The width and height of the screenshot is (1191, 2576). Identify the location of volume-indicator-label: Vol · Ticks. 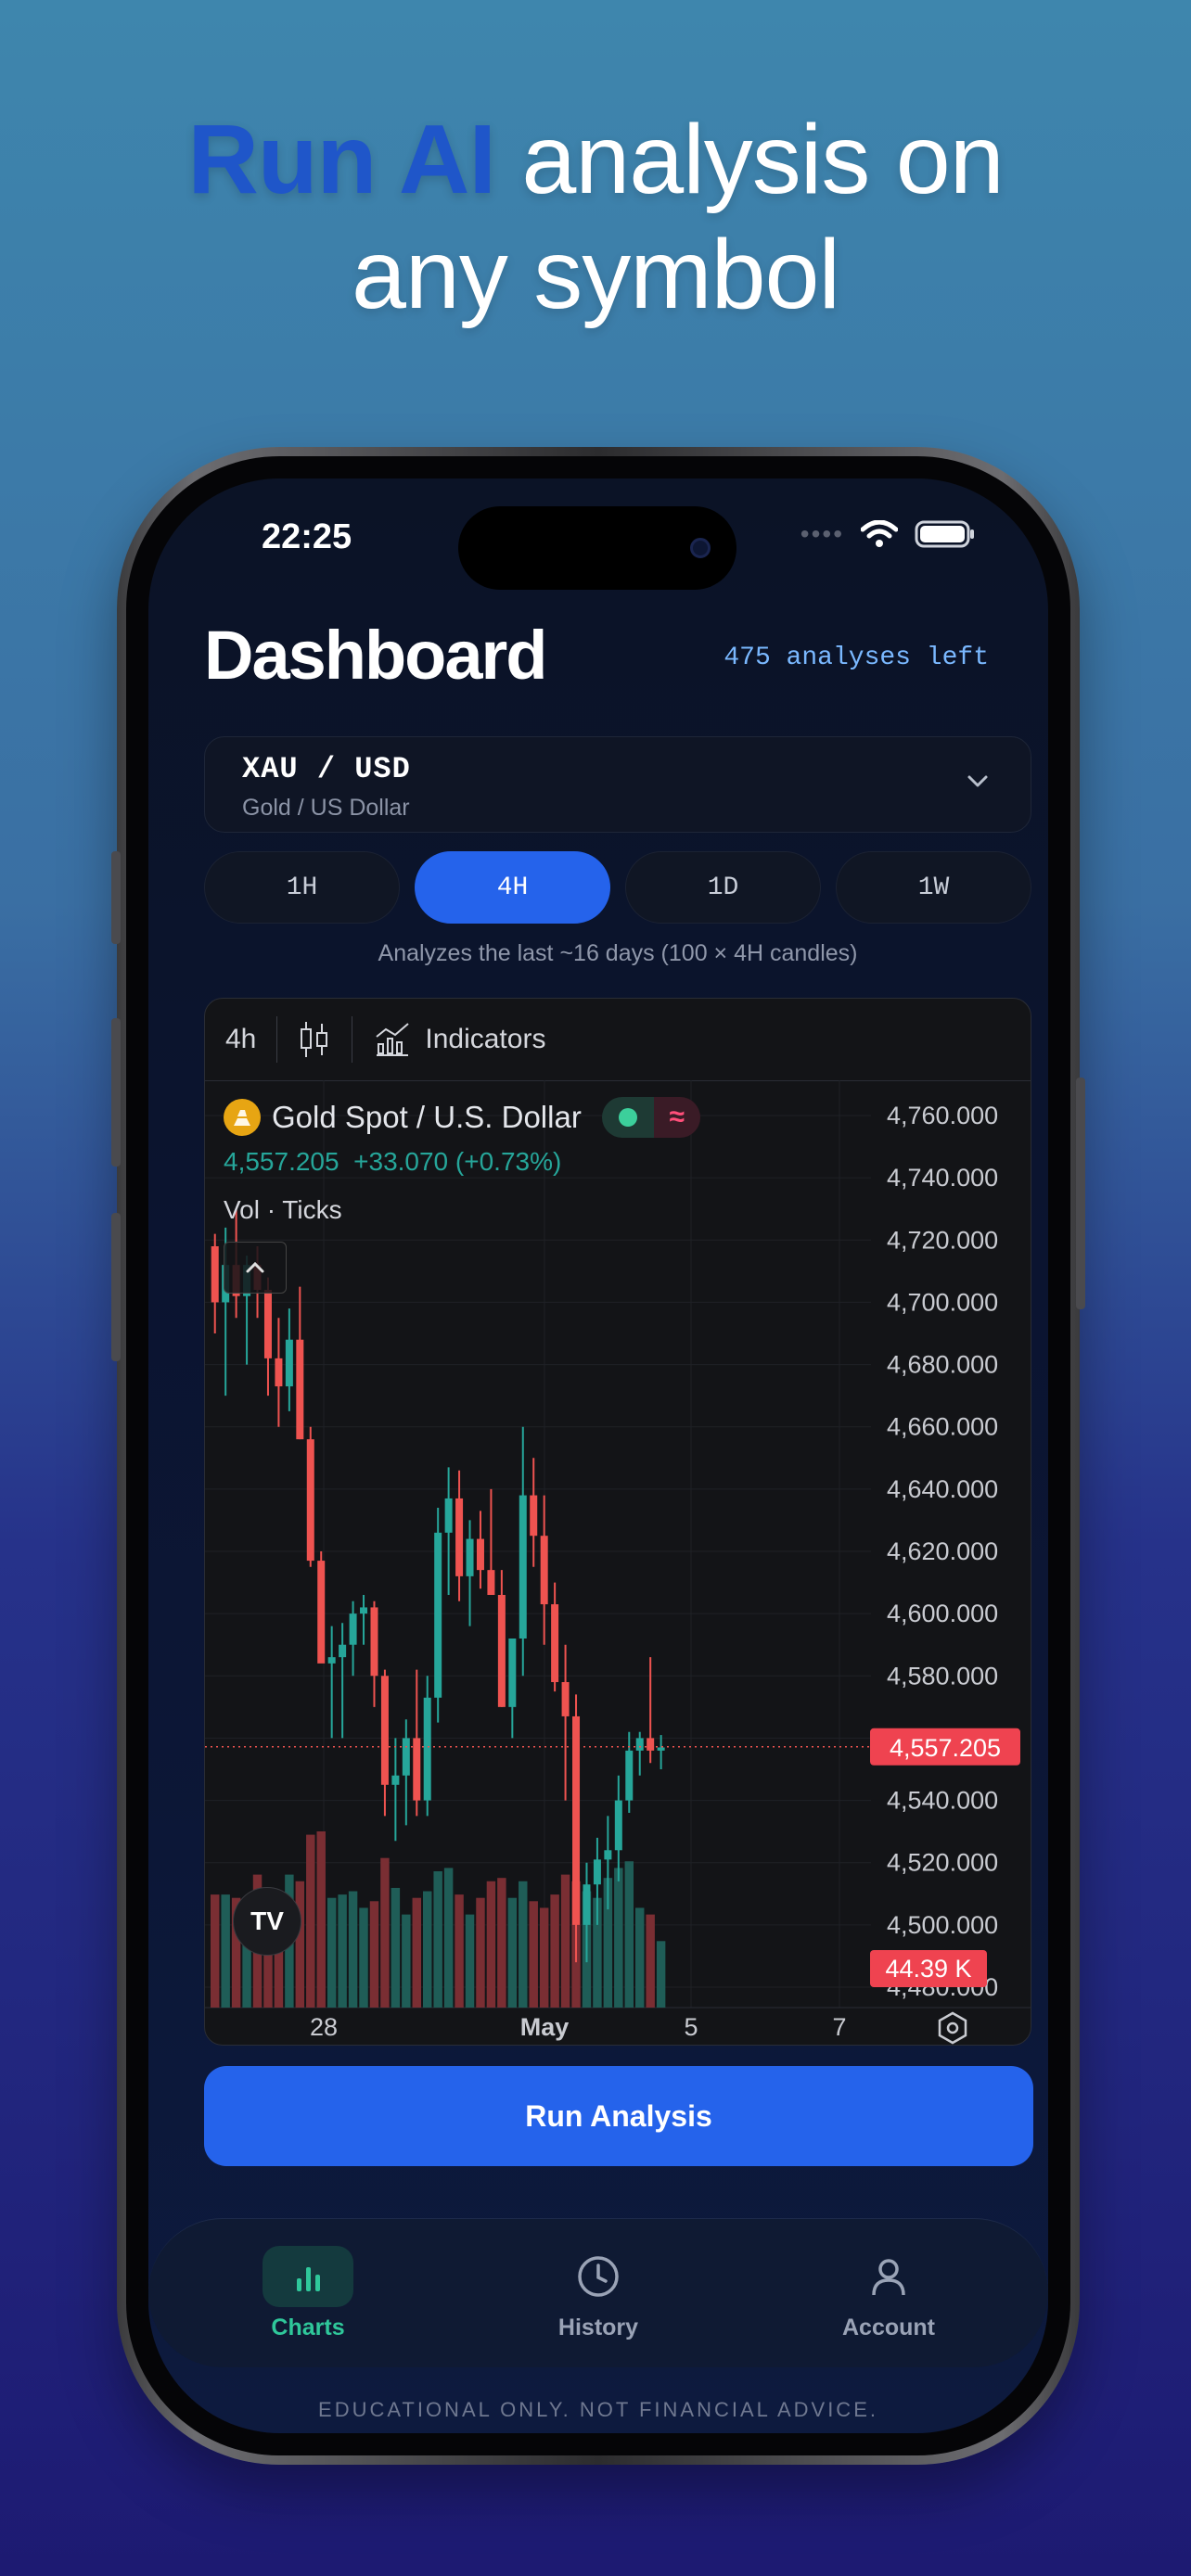
(283, 1210).